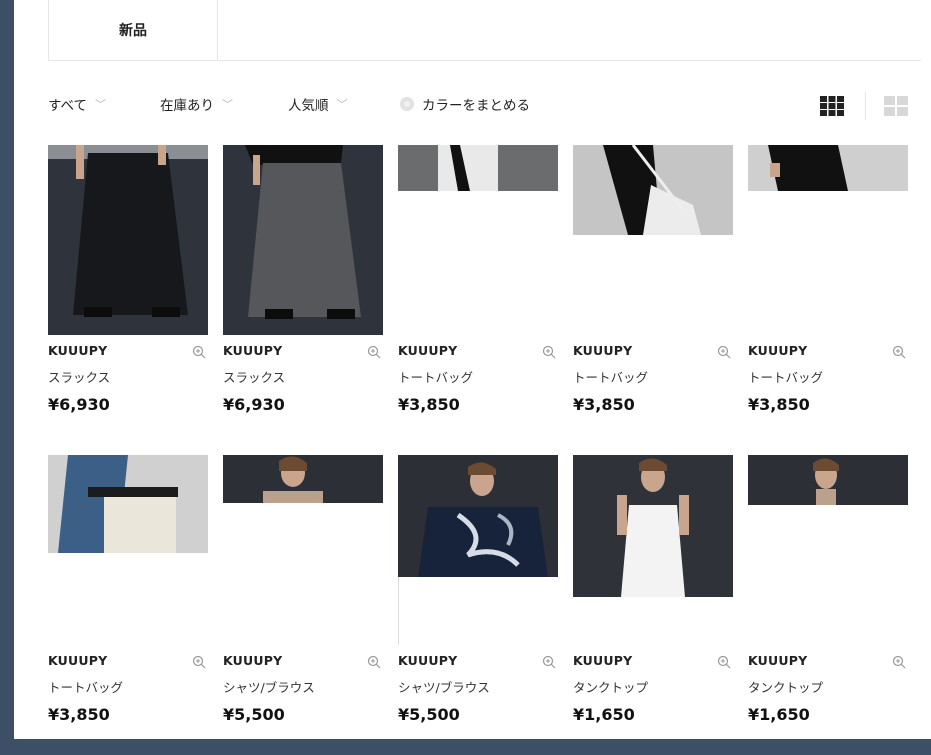  What do you see at coordinates (68, 106) in the screenshot?
I see `filter-all-label: すべて` at bounding box center [68, 106].